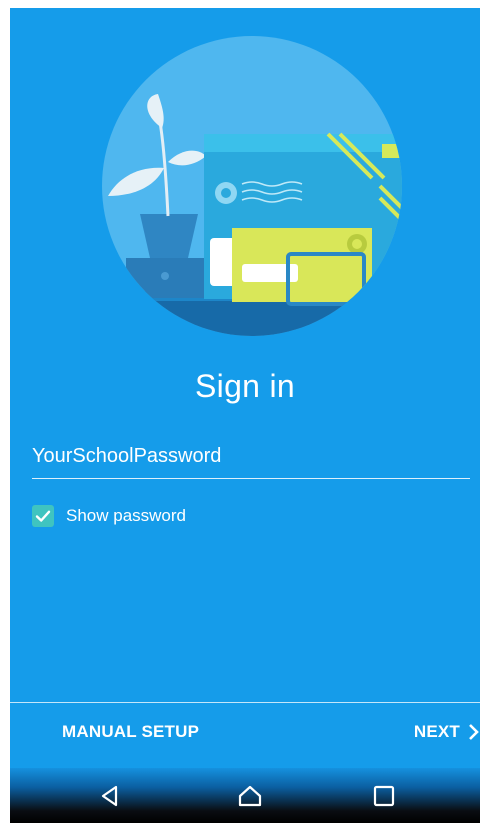  What do you see at coordinates (126, 515) in the screenshot?
I see `show-password-label: Show password` at bounding box center [126, 515].